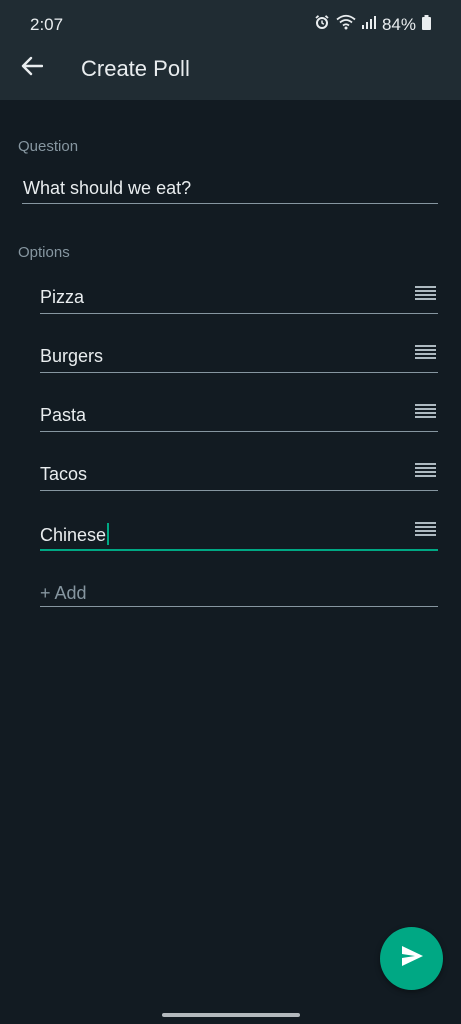  What do you see at coordinates (62, 297) in the screenshot?
I see `option-text: Pizza` at bounding box center [62, 297].